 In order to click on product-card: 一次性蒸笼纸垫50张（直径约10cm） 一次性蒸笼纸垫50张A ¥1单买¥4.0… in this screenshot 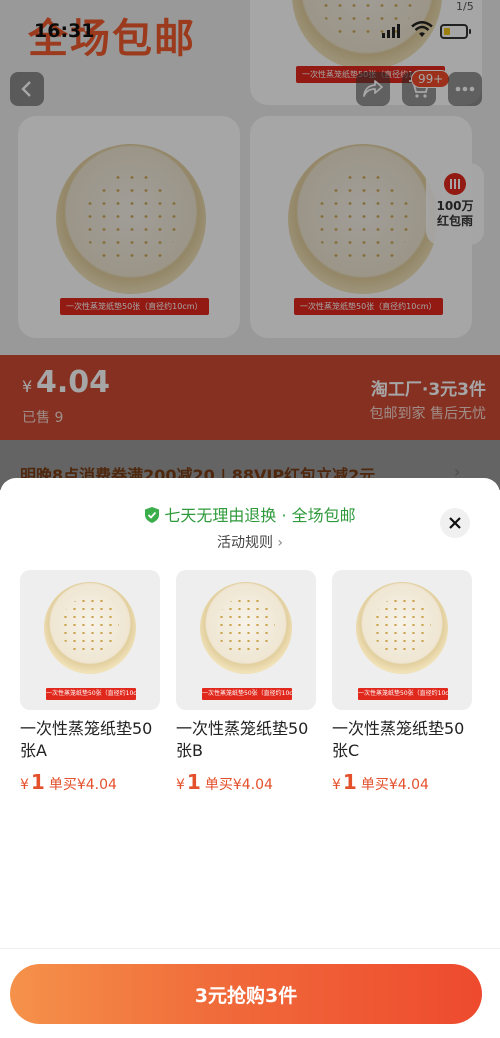, I will do `click(90, 682)`.